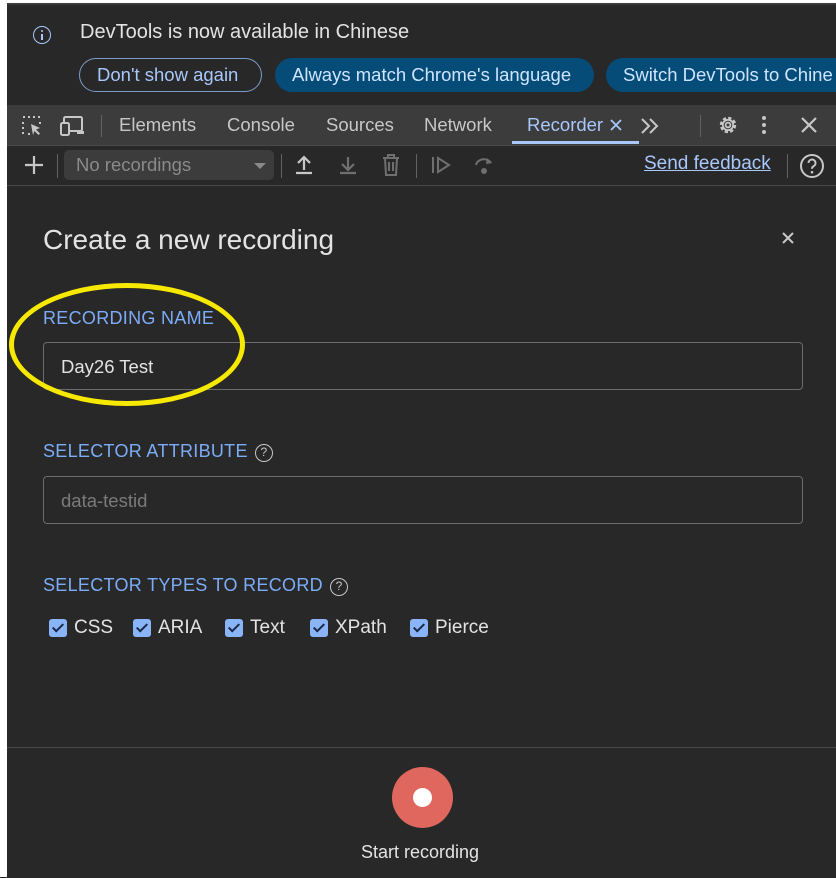  What do you see at coordinates (107, 366) in the screenshot?
I see `recording-name-value: Day26 Test` at bounding box center [107, 366].